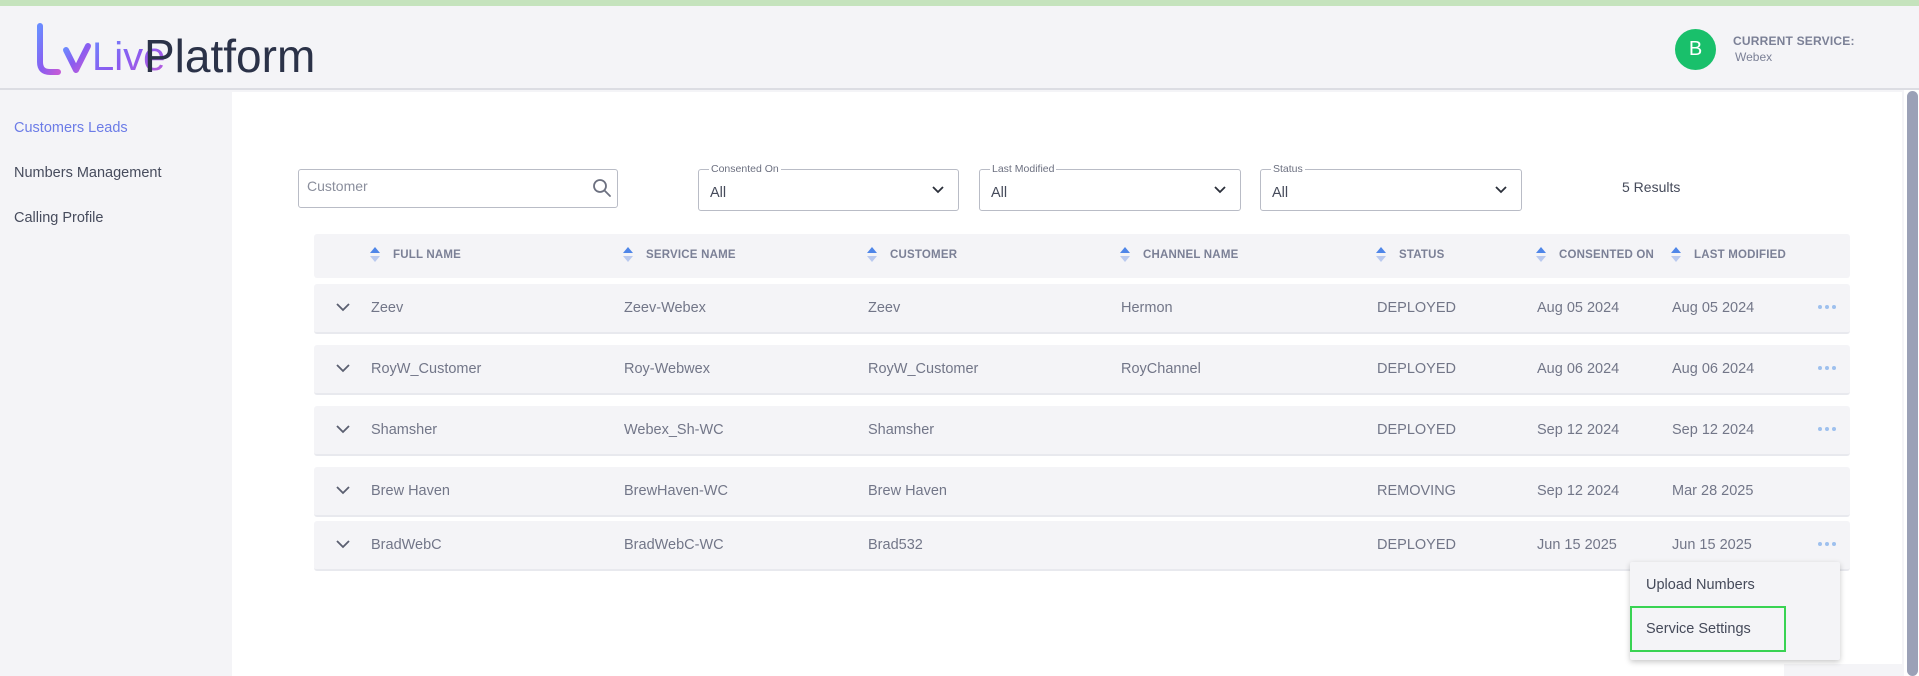  Describe the element at coordinates (718, 193) in the screenshot. I see `consented-on-value: All` at that location.